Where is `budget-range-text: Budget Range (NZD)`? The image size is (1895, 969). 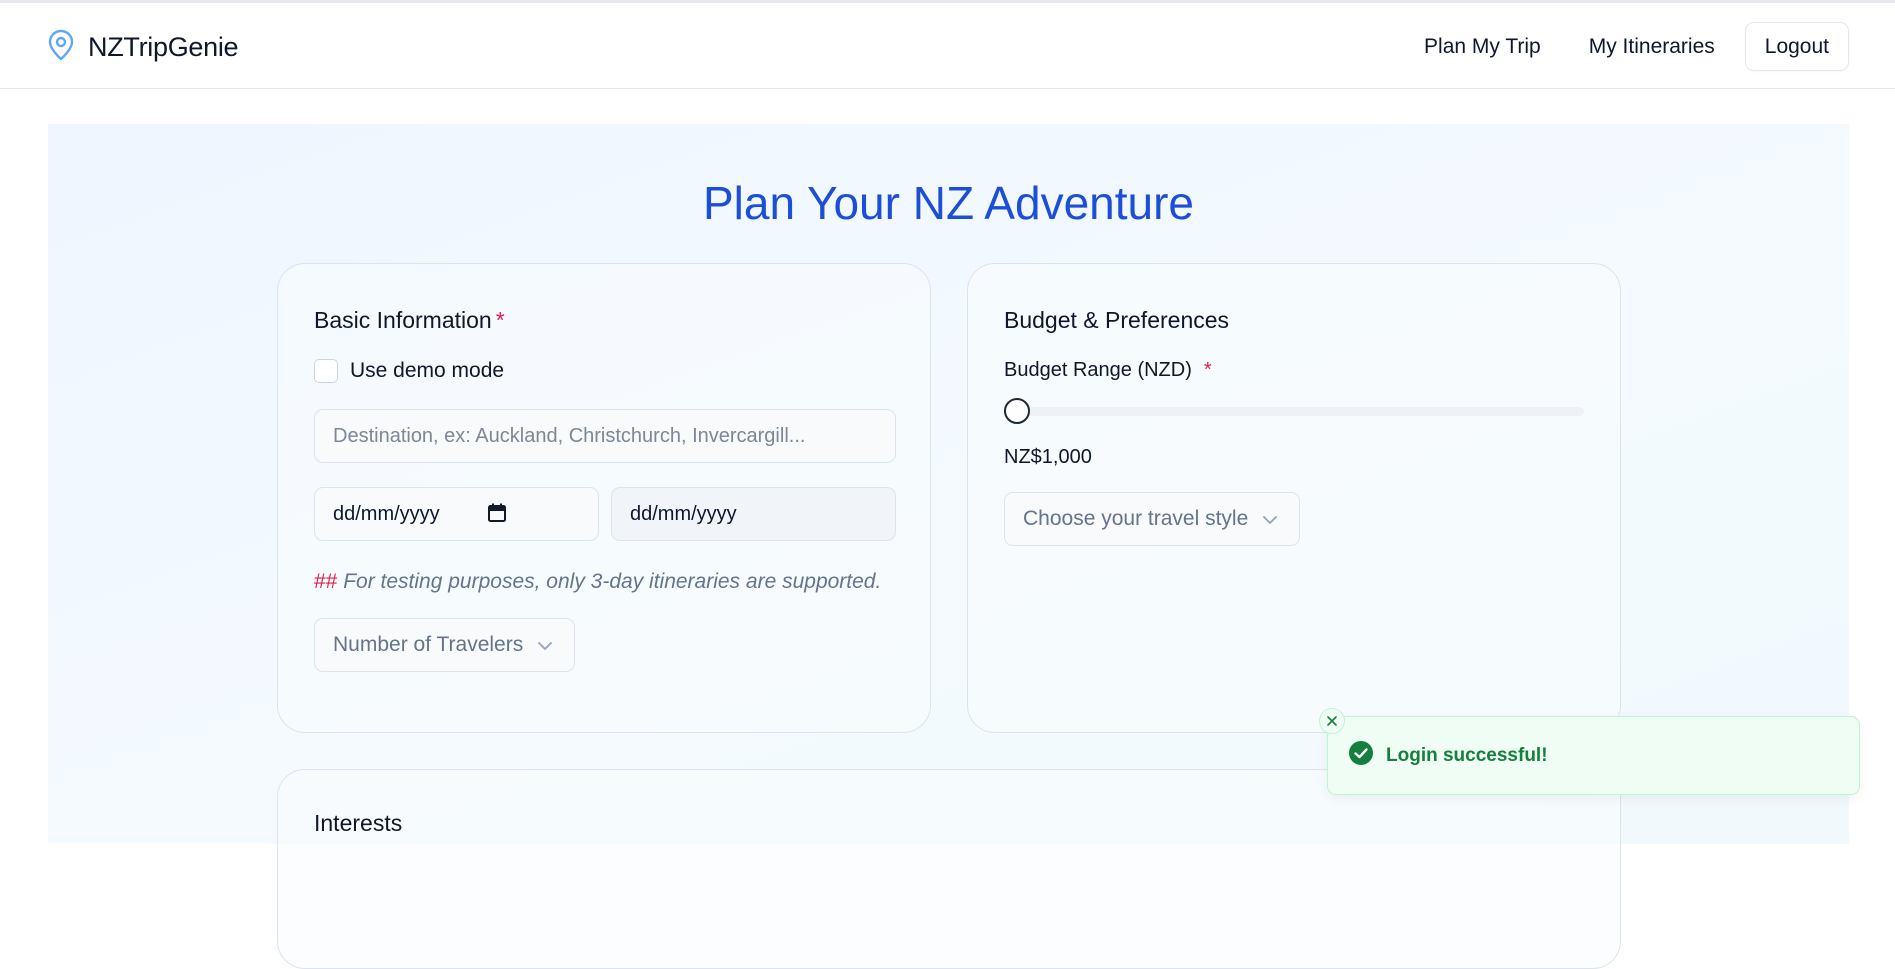 budget-range-text: Budget Range (NZD) is located at coordinates (1098, 370).